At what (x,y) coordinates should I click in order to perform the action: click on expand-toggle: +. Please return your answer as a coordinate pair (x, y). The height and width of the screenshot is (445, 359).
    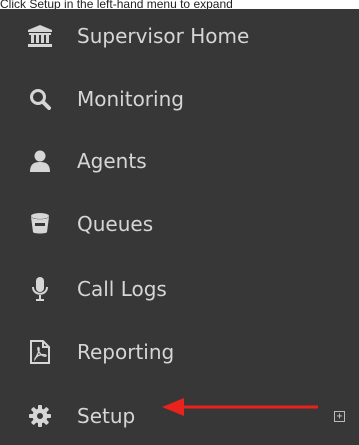
    Looking at the image, I should click on (339, 416).